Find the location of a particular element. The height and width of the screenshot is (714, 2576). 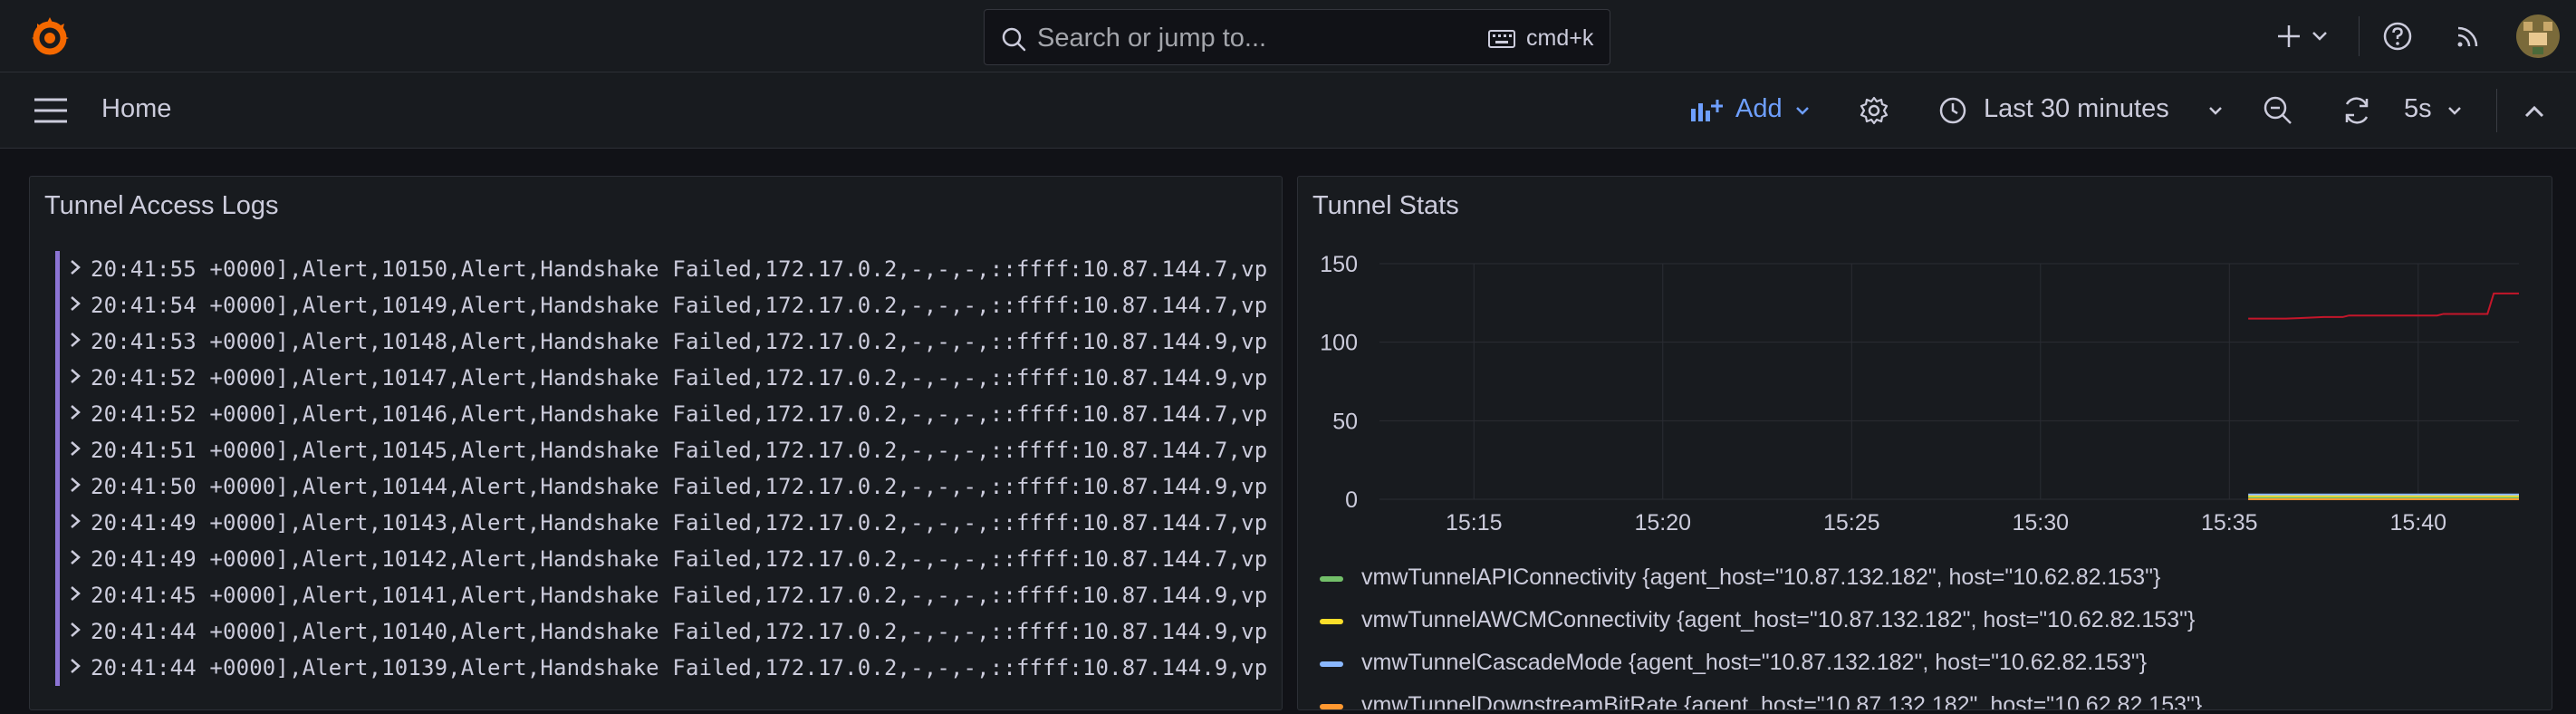

x-tick-label: 15:15 is located at coordinates (1474, 523).